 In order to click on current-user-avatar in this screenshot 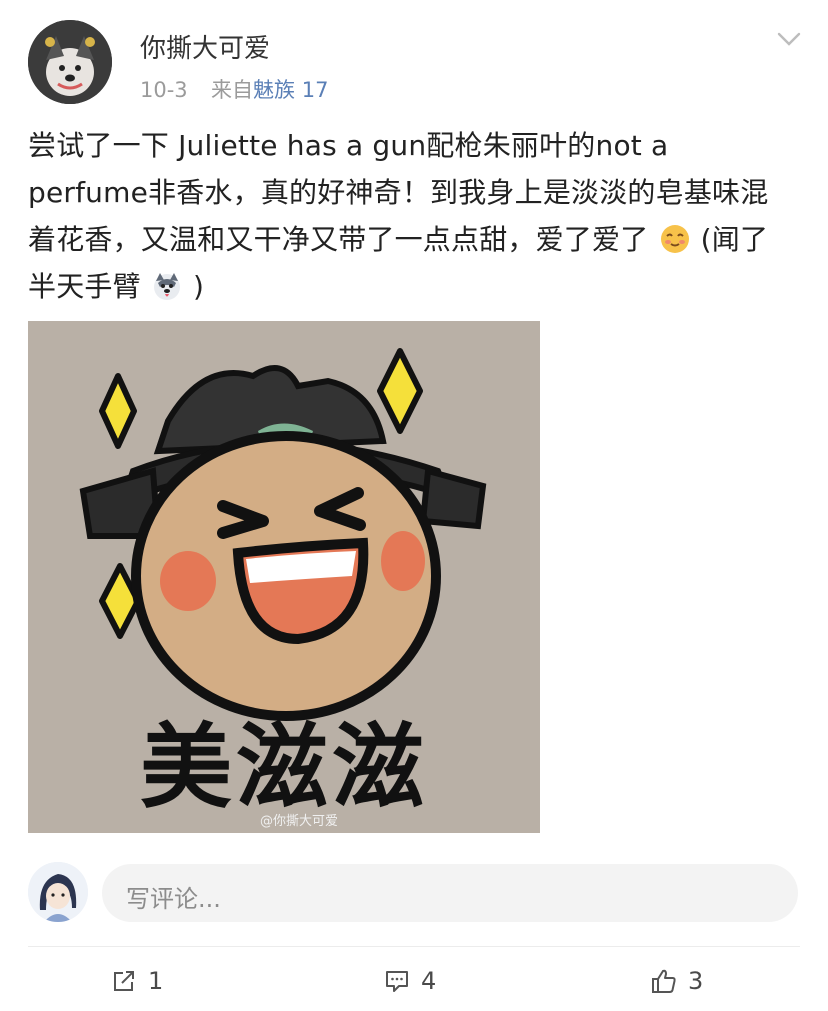, I will do `click(58, 892)`.